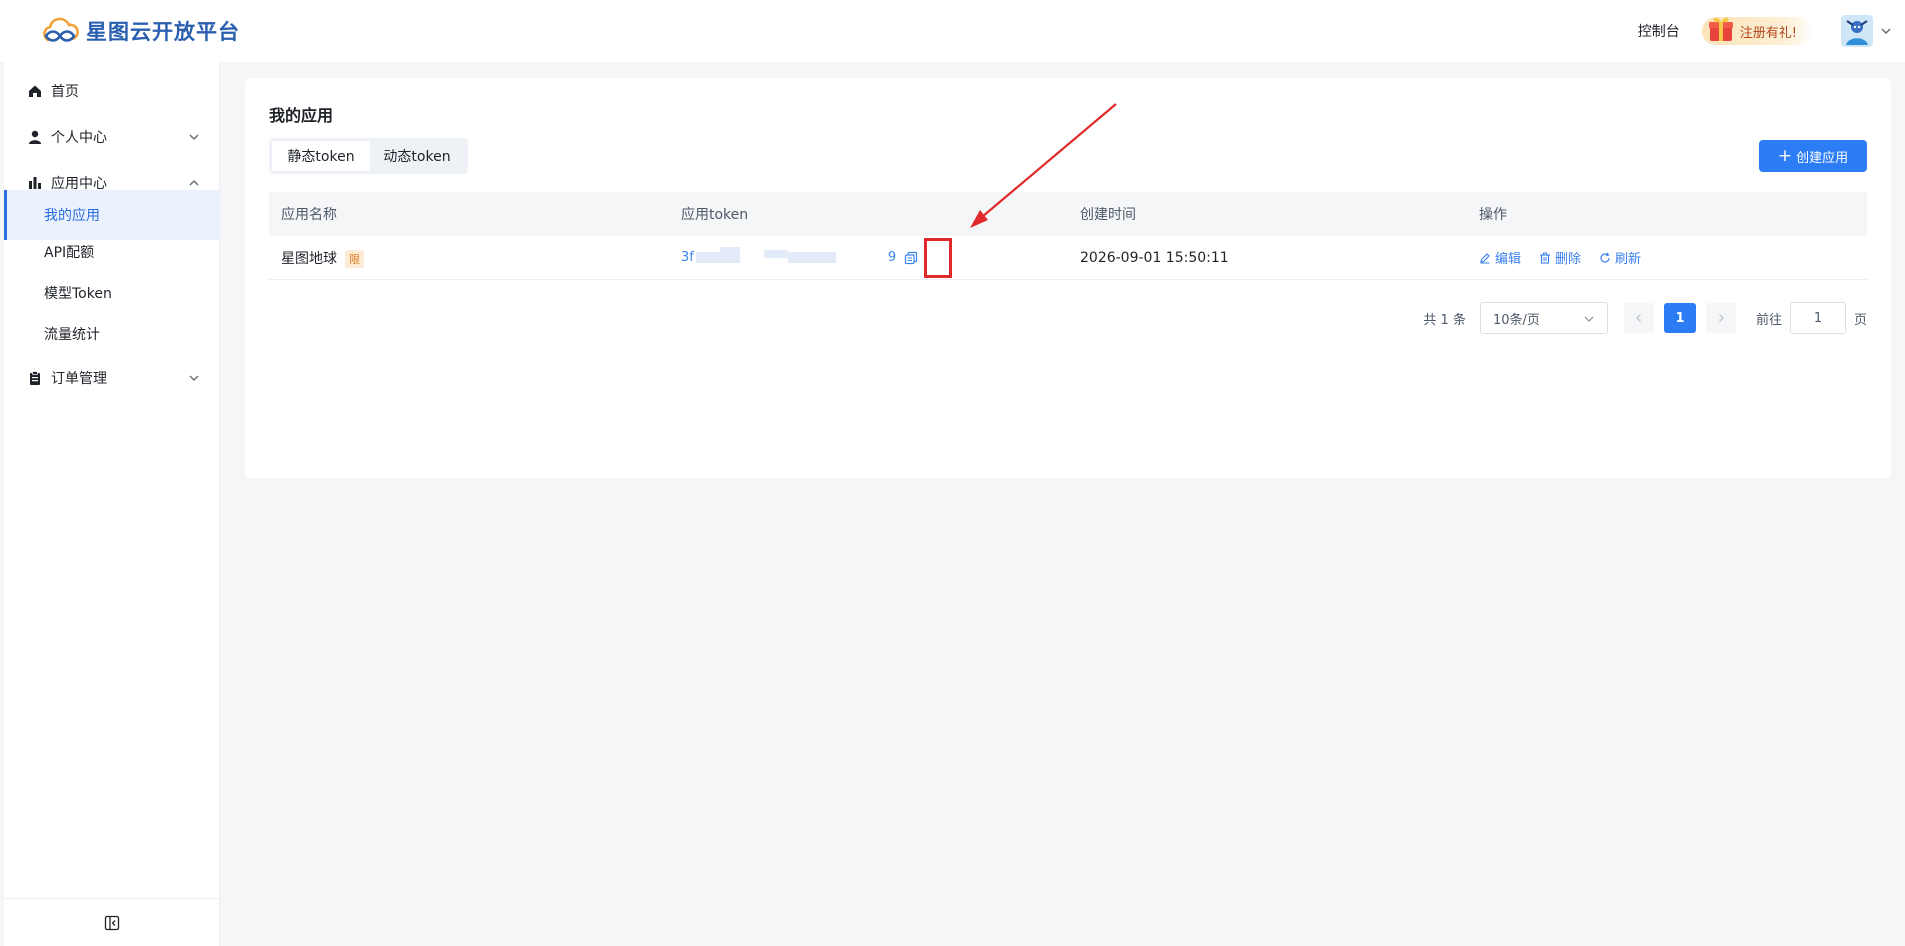  I want to click on clipboard-icon, so click(35, 378).